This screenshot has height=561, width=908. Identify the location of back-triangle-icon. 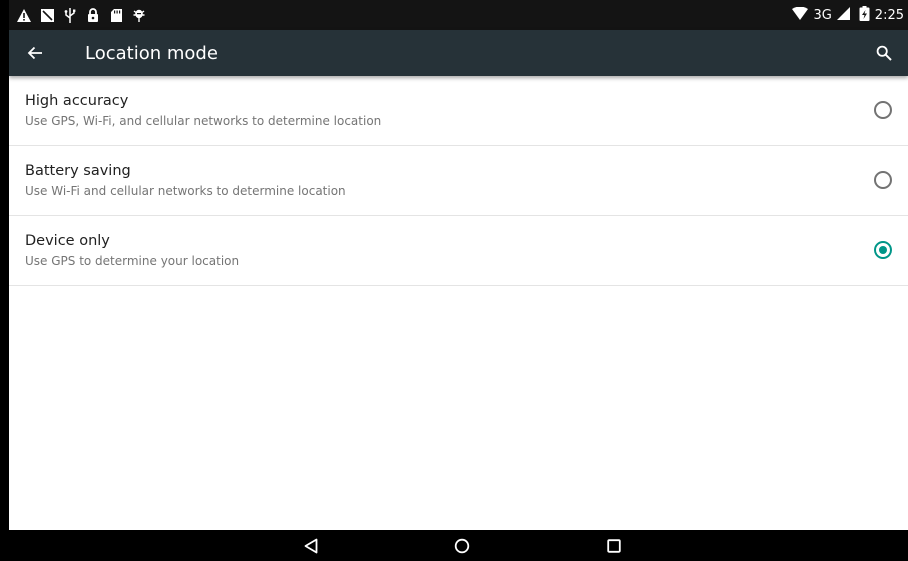
(311, 546).